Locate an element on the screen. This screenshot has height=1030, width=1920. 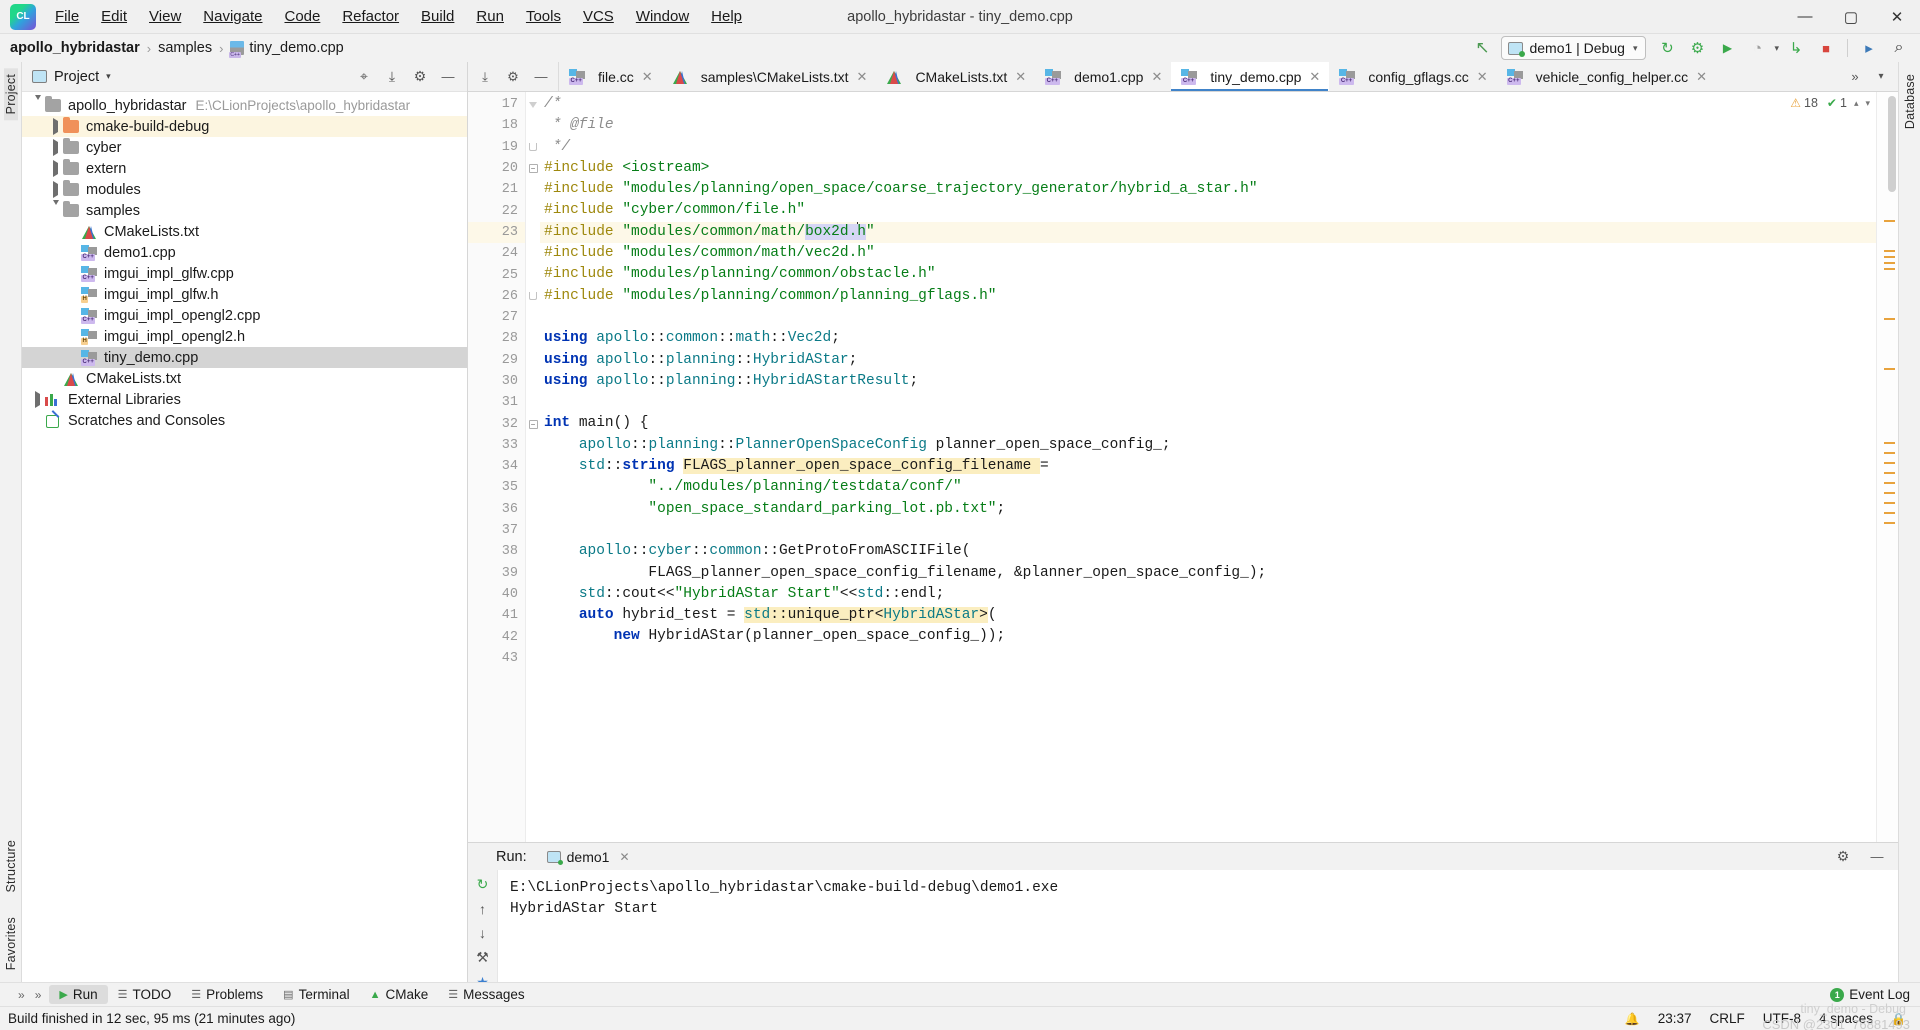
editor-tab-samples-cmakelists-txt: samples\CMakeLists.txt ✕ is located at coordinates (769, 76).